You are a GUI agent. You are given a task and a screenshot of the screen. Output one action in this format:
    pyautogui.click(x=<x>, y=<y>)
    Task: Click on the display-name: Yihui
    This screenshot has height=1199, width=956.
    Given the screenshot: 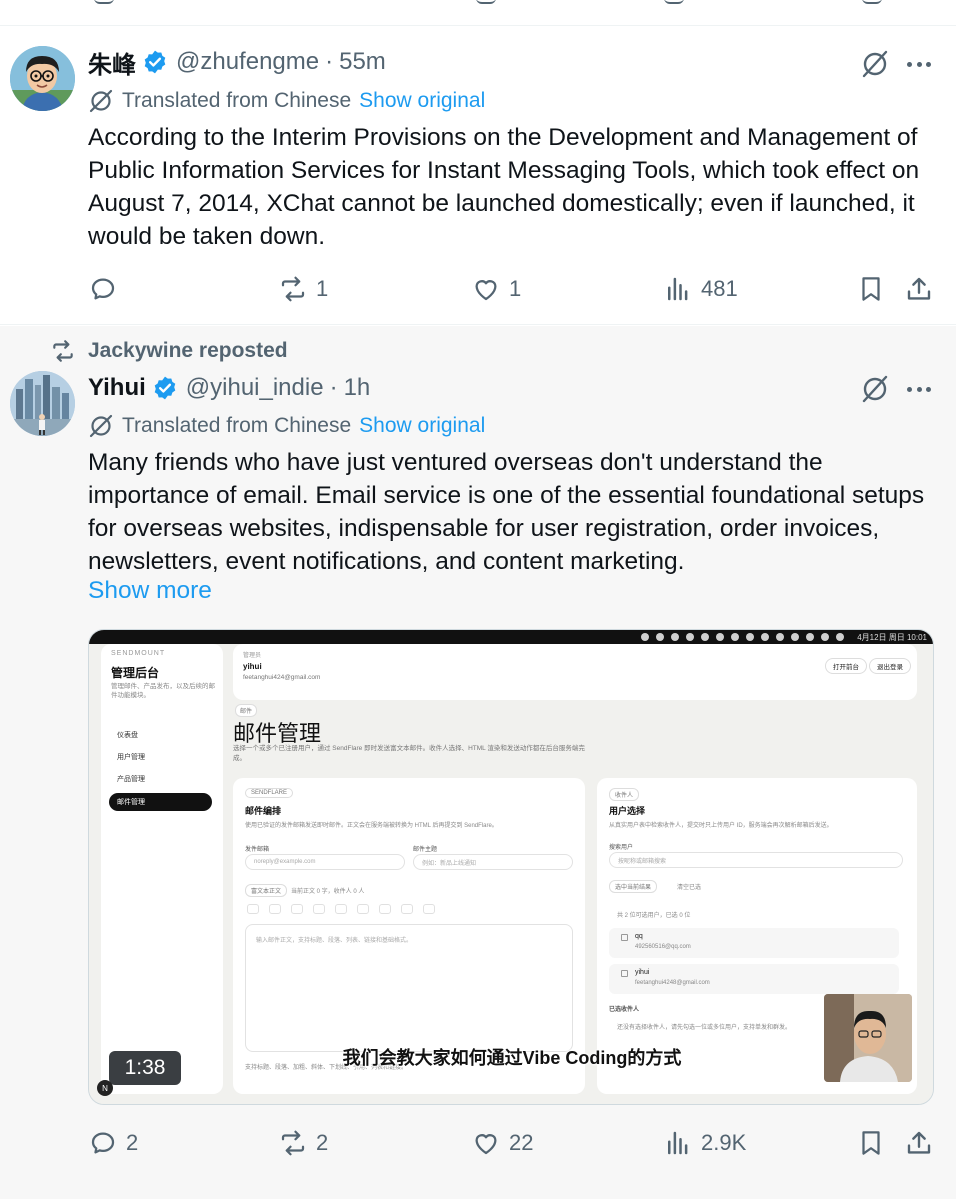 What is the action you would take?
    pyautogui.click(x=117, y=388)
    